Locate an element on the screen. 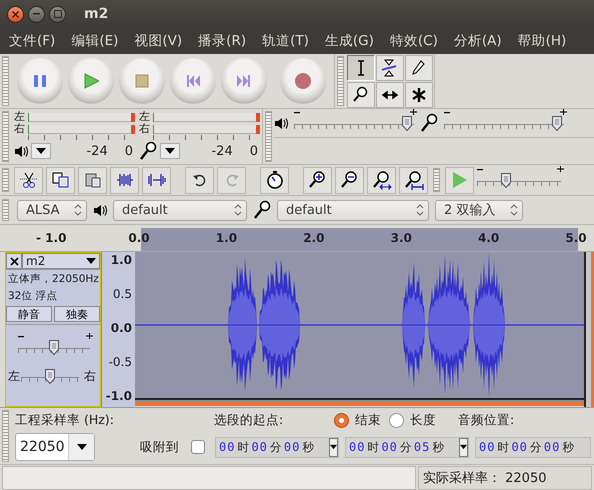  track-name-menu: m2 is located at coordinates (61, 261).